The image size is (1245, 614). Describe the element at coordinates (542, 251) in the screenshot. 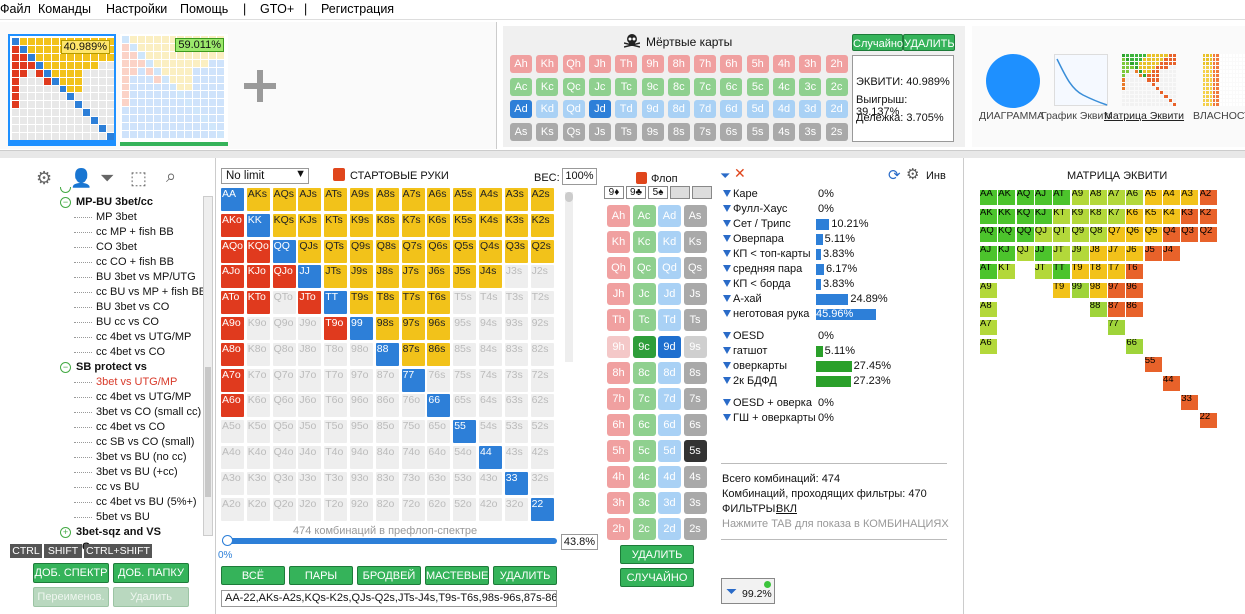

I see `hand-cell-Q2s: Q2s` at that location.